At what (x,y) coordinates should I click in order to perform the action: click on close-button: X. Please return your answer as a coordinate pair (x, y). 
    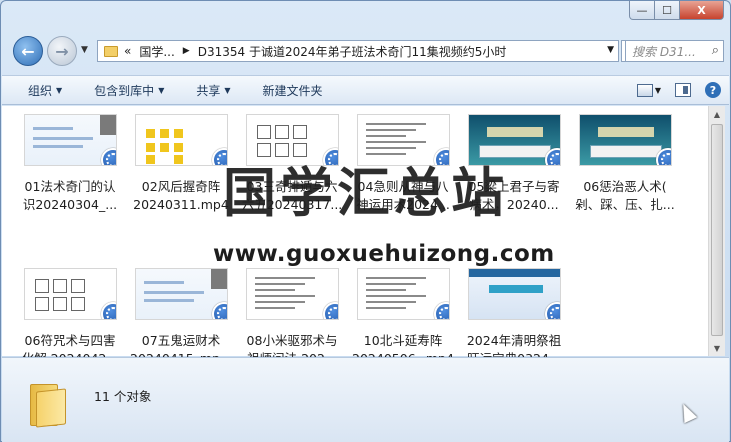
    Looking at the image, I should click on (702, 10).